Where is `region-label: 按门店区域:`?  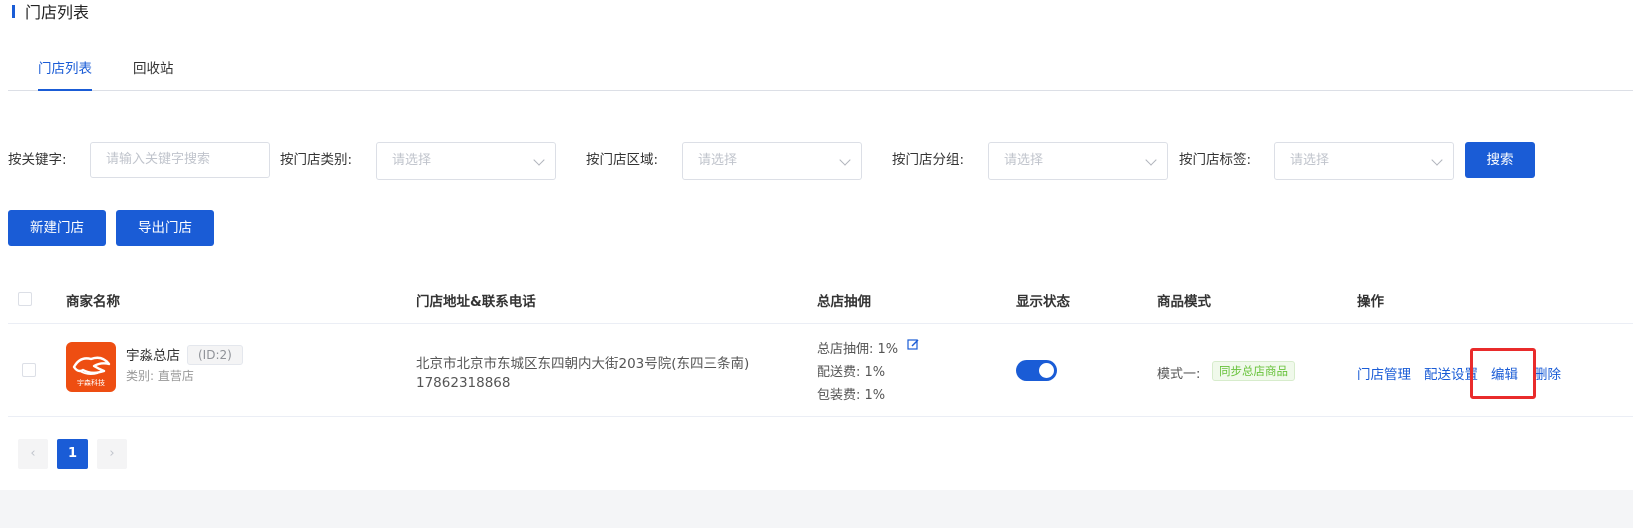 region-label: 按门店区域: is located at coordinates (622, 160).